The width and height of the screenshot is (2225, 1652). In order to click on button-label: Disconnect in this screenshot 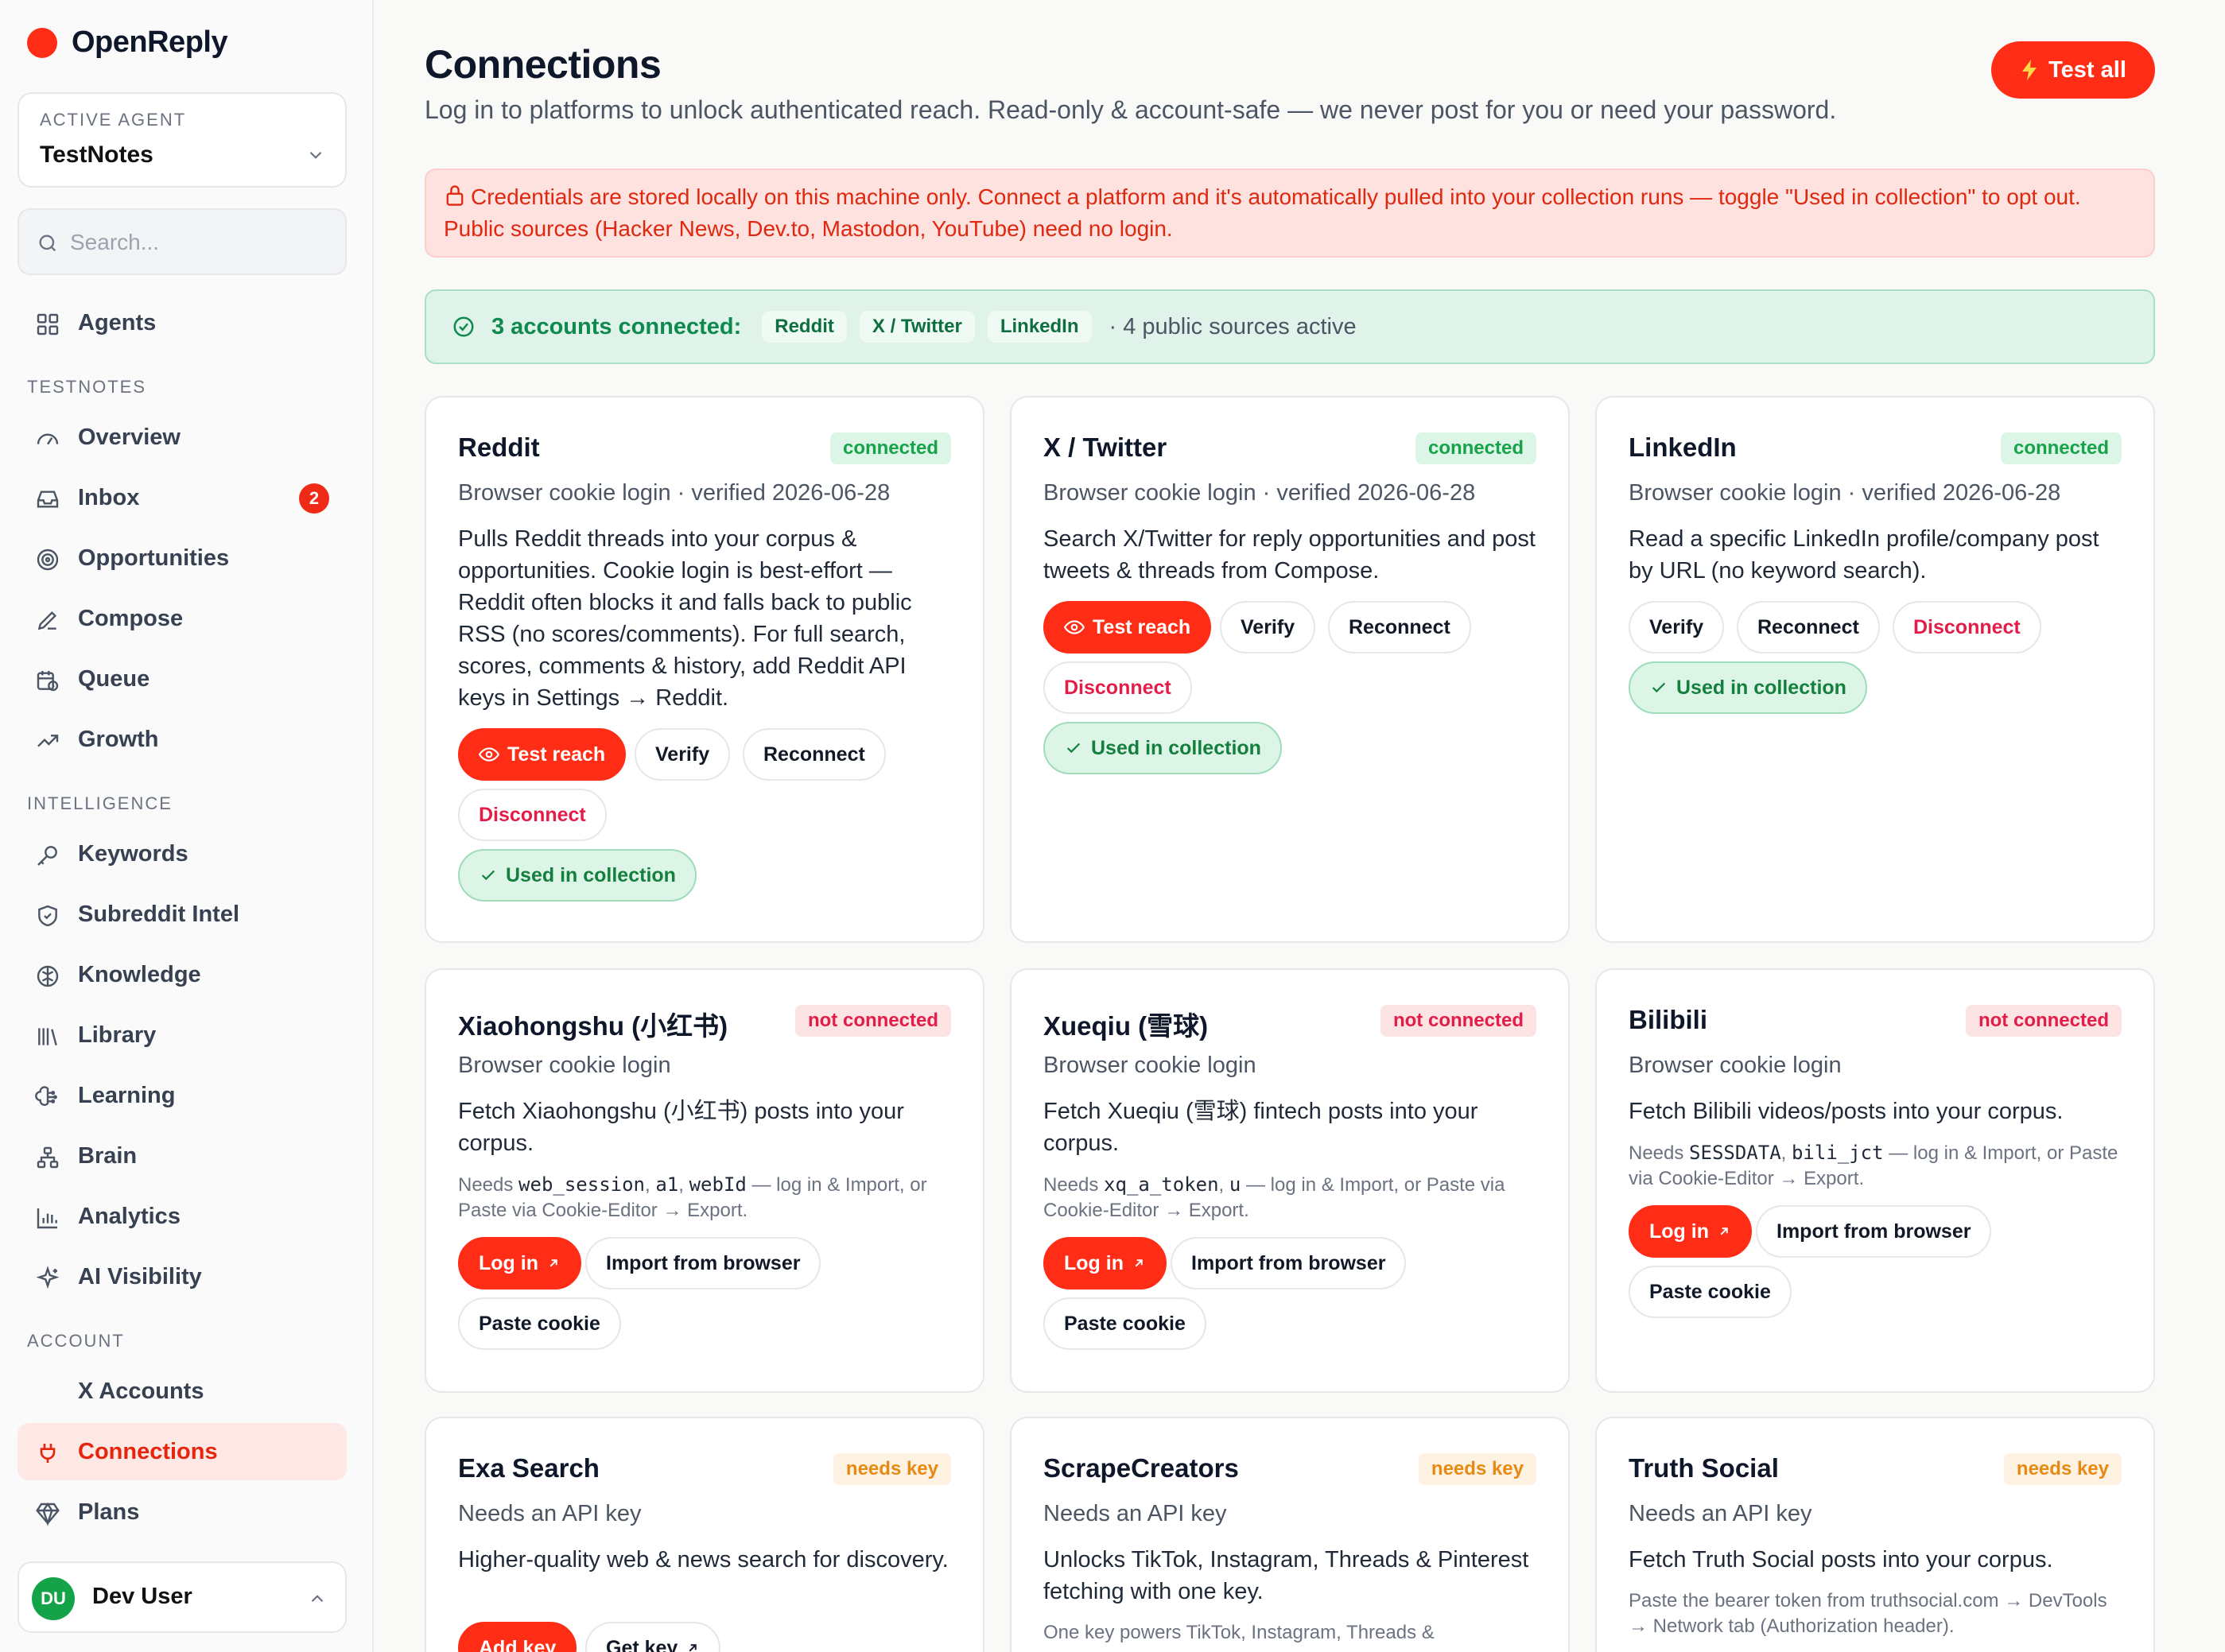, I will do `click(1117, 687)`.